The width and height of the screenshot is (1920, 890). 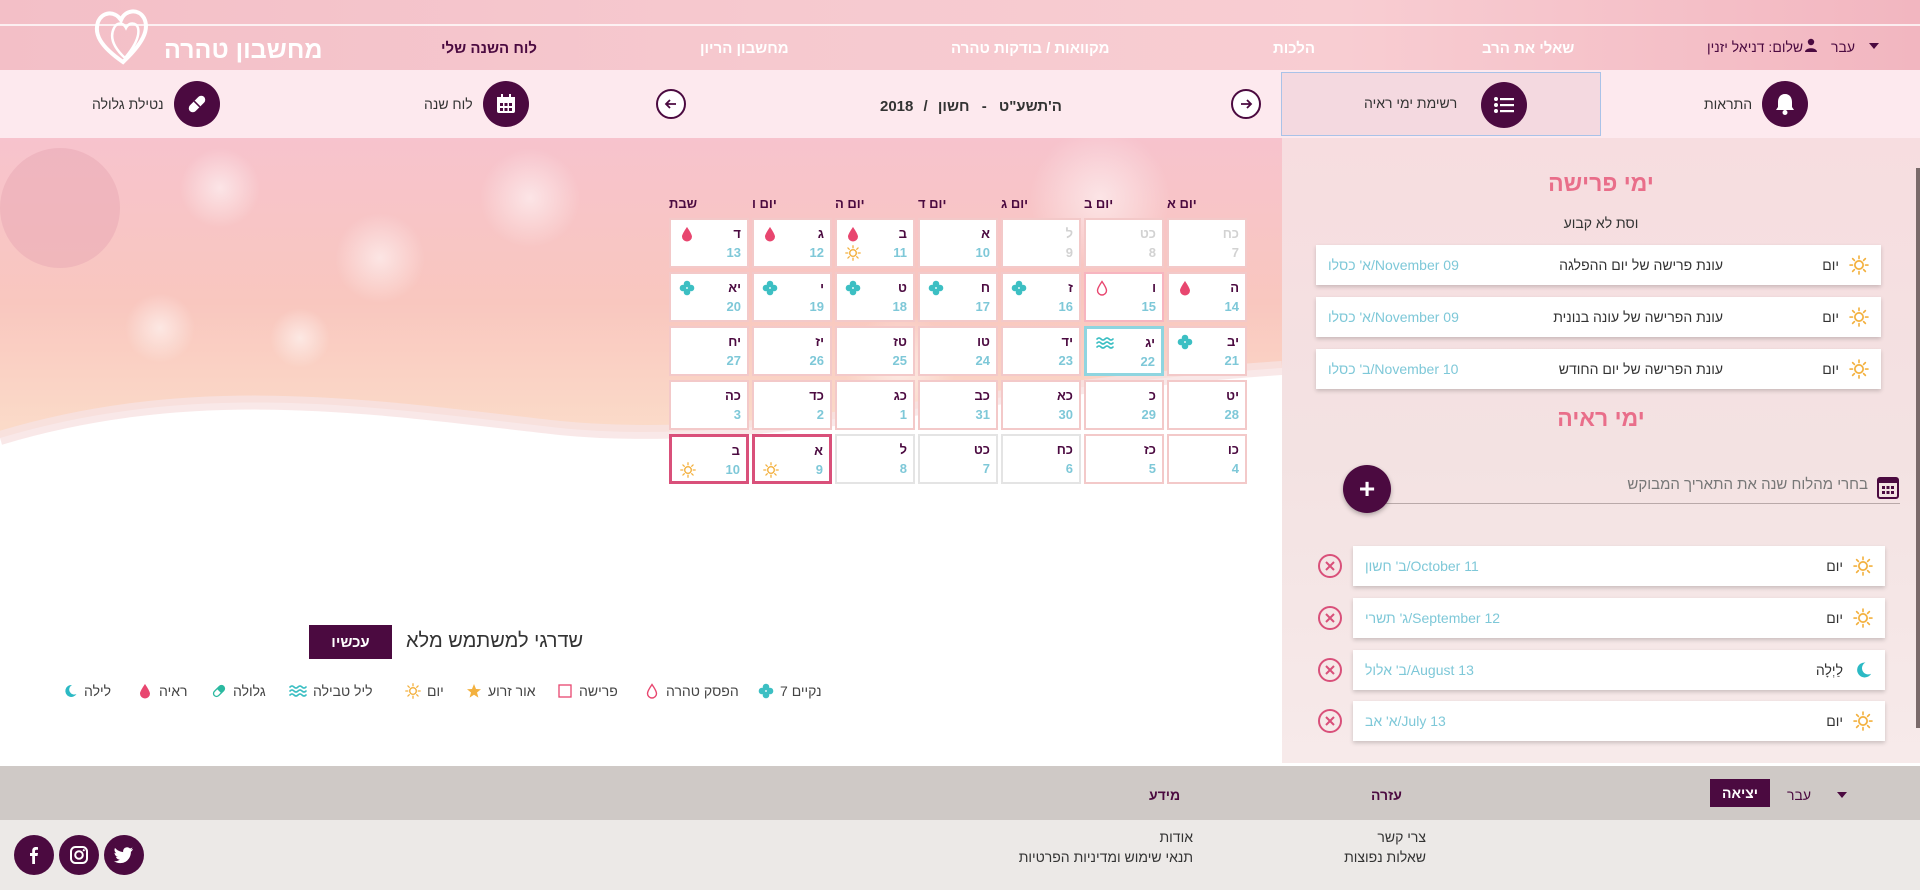 What do you see at coordinates (766, 691) in the screenshot?
I see `clover-icon` at bounding box center [766, 691].